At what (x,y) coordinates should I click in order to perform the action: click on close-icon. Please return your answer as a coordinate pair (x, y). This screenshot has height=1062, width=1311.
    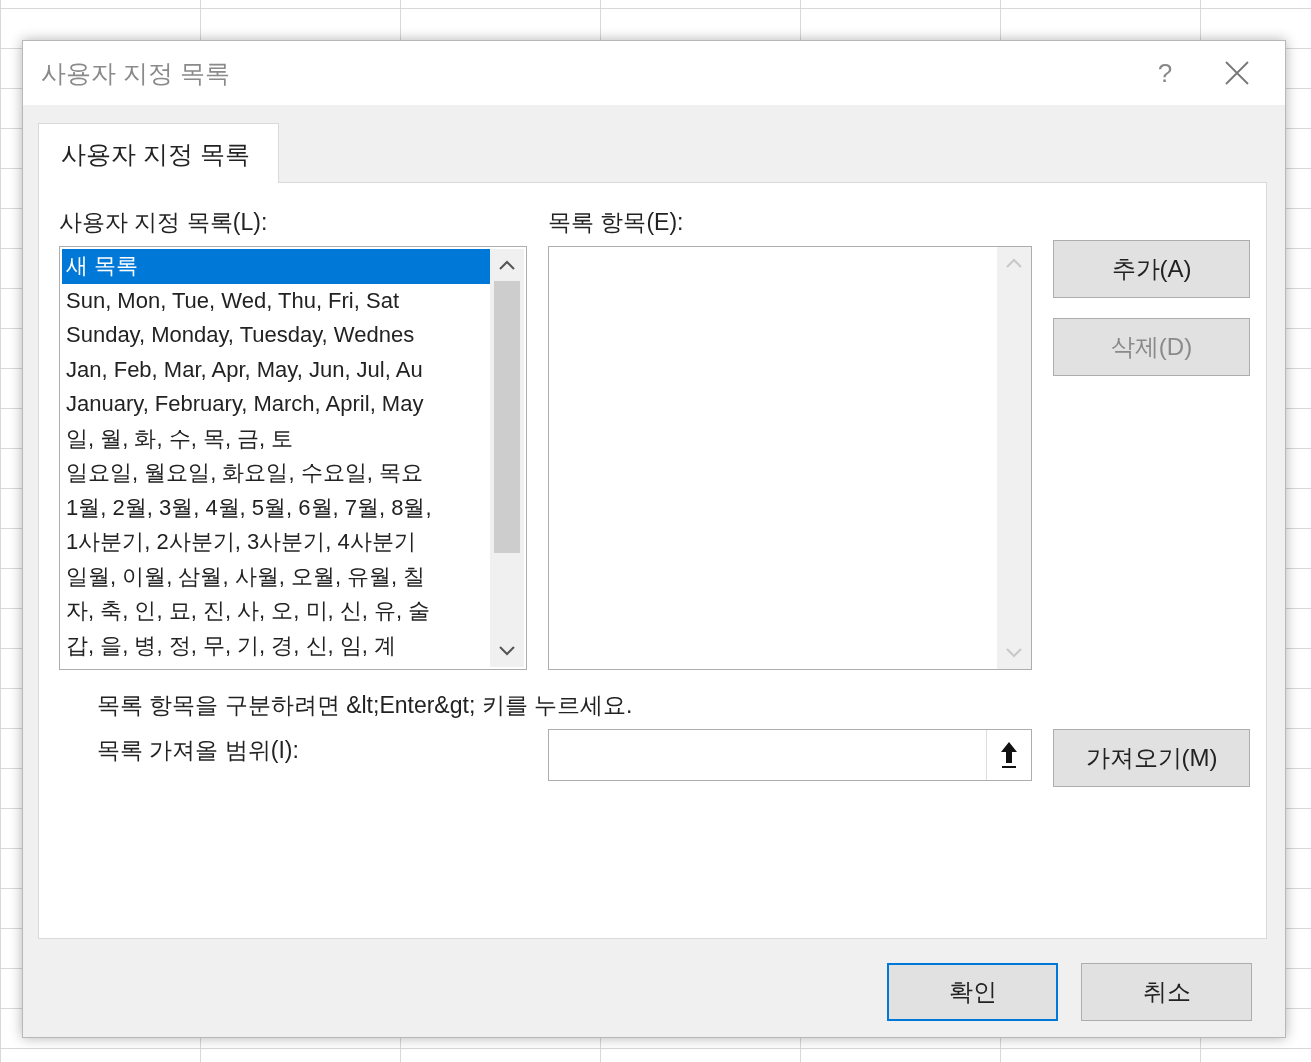
    Looking at the image, I should click on (1237, 73).